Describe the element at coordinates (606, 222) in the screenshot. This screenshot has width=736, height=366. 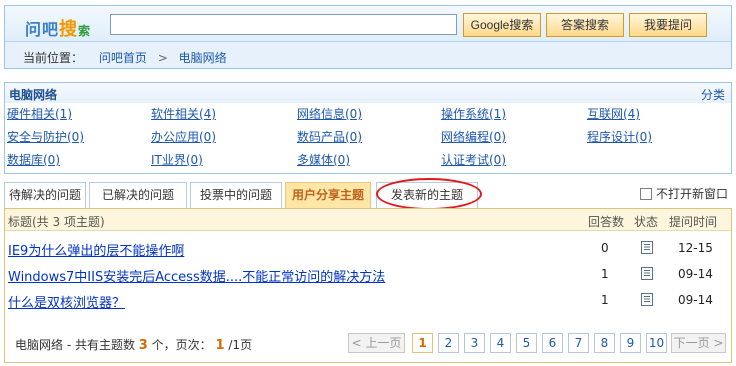
I see `column-reply-count: 回答数` at that location.